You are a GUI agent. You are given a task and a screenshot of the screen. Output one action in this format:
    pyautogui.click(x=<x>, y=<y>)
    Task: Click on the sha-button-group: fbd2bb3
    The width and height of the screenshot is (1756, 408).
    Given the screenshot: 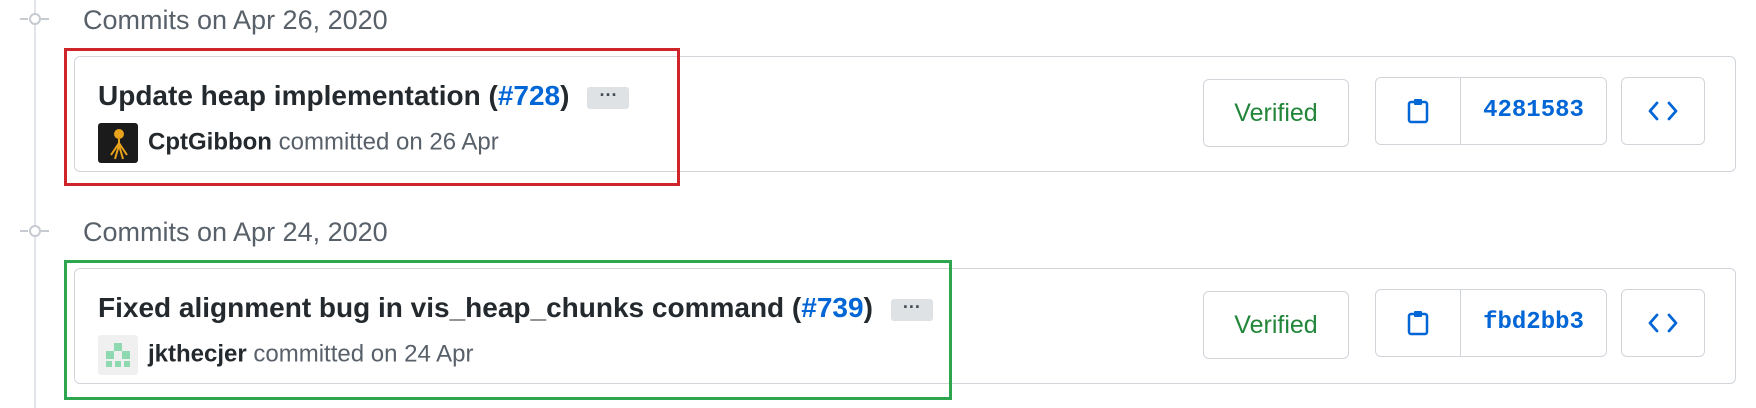 What is the action you would take?
    pyautogui.click(x=1491, y=323)
    